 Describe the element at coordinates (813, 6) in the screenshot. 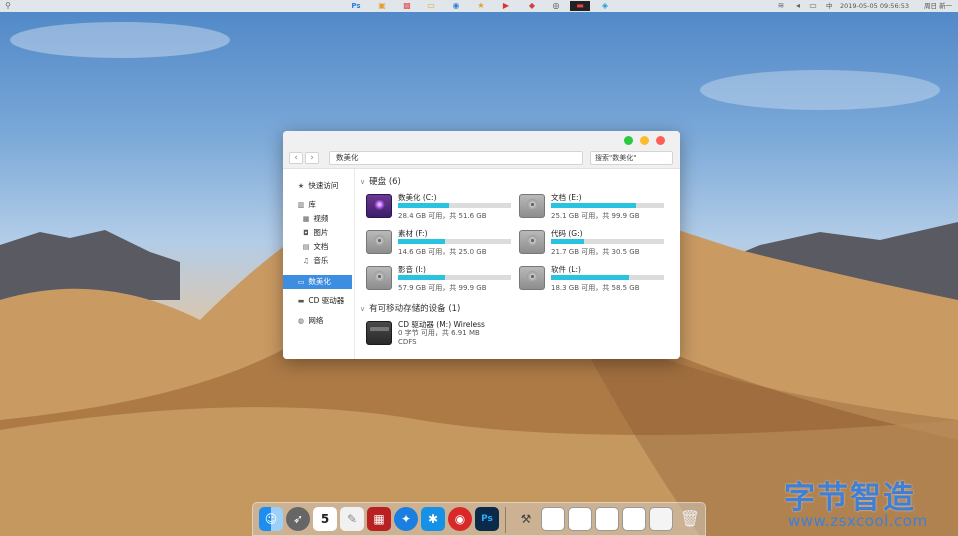

I see `battery-icon: ▭` at that location.